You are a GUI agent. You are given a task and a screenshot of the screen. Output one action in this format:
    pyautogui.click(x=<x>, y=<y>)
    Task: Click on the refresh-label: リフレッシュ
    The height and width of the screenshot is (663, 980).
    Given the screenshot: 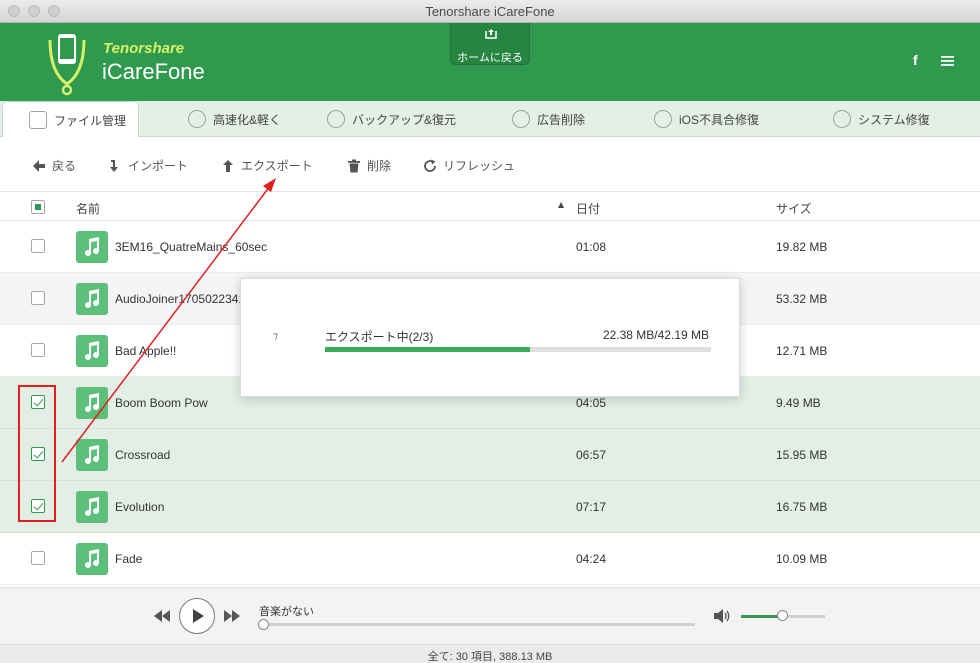 What is the action you would take?
    pyautogui.click(x=479, y=166)
    